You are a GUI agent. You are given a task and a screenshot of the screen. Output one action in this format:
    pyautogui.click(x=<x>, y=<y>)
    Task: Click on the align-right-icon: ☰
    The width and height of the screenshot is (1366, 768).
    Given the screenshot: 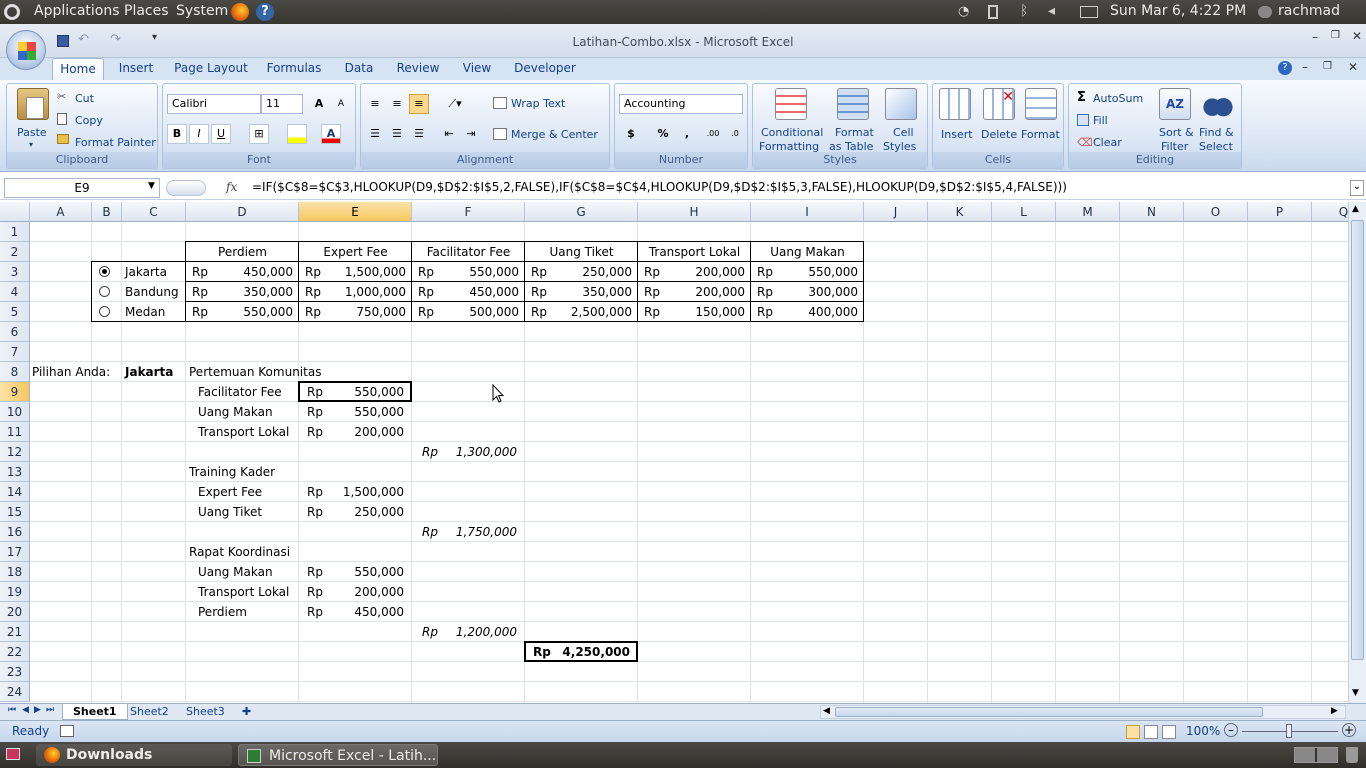 What is the action you would take?
    pyautogui.click(x=419, y=134)
    